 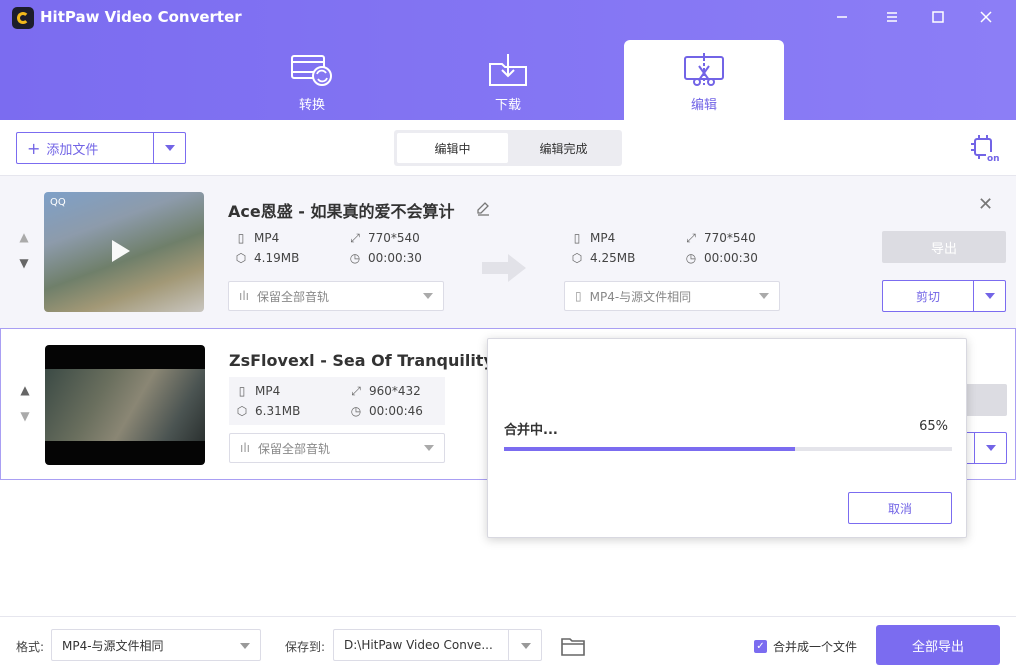 What do you see at coordinates (985, 204) in the screenshot?
I see `remove-item-icon: ✕` at bounding box center [985, 204].